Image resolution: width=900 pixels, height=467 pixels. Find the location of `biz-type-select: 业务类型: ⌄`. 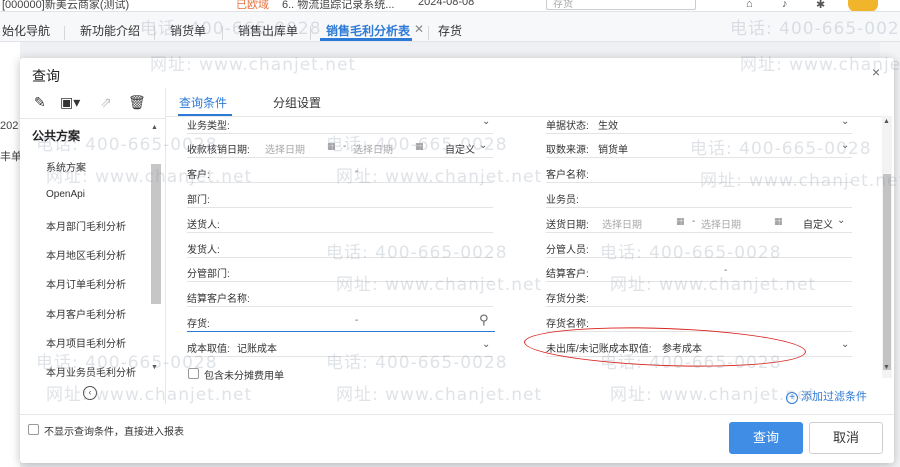

biz-type-select: 业务类型: ⌄ is located at coordinates (340, 124).